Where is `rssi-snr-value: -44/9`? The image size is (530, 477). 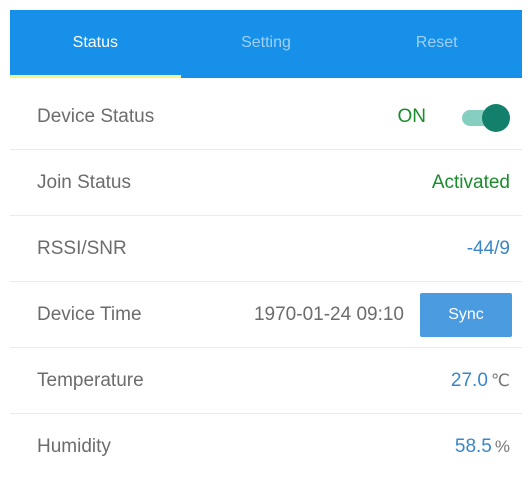
rssi-snr-value: -44/9 is located at coordinates (488, 248).